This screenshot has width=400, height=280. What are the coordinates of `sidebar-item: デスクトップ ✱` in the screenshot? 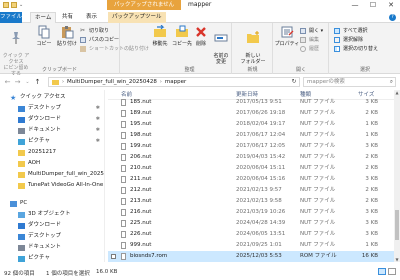 It's located at (52, 108).